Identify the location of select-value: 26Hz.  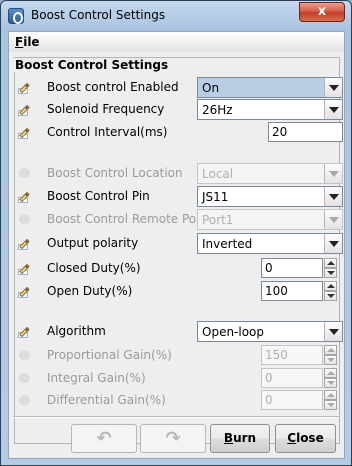
(217, 110).